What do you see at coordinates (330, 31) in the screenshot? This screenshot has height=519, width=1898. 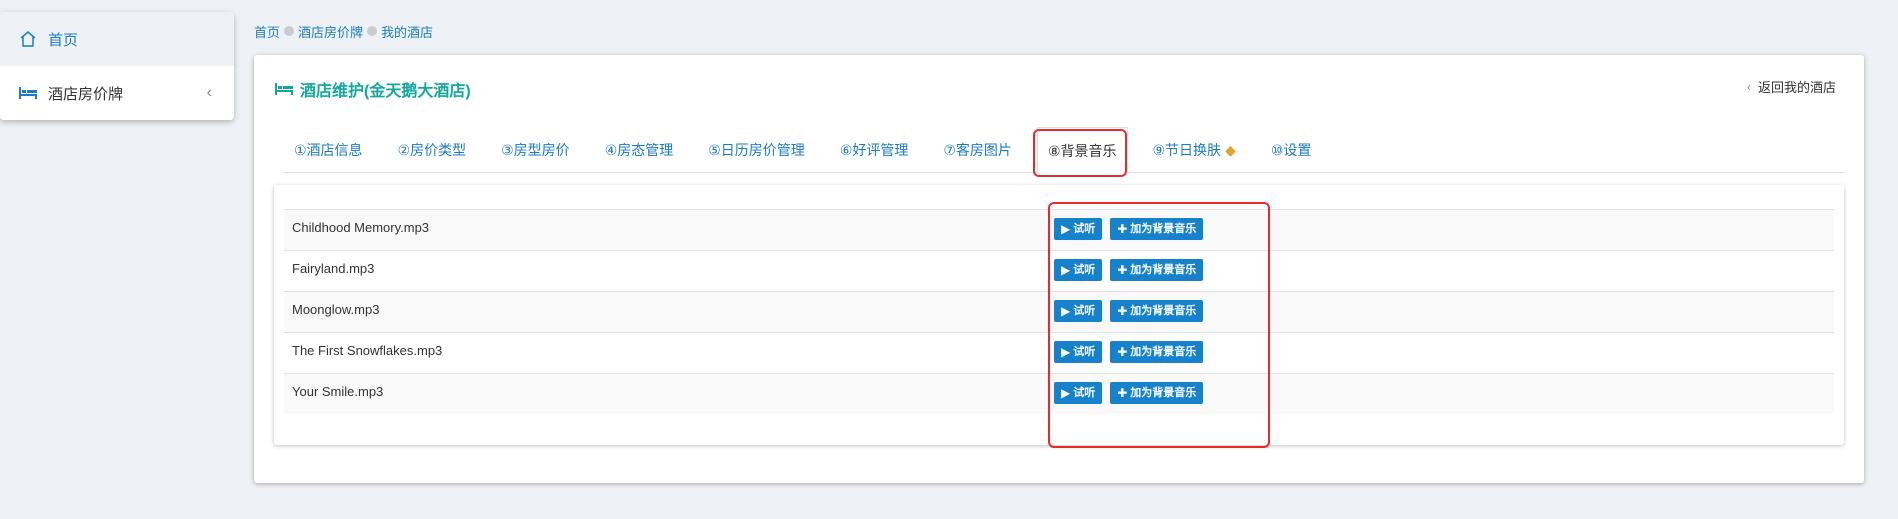 I see `breadcrumb-hotel-price-board: 酒店房价牌` at bounding box center [330, 31].